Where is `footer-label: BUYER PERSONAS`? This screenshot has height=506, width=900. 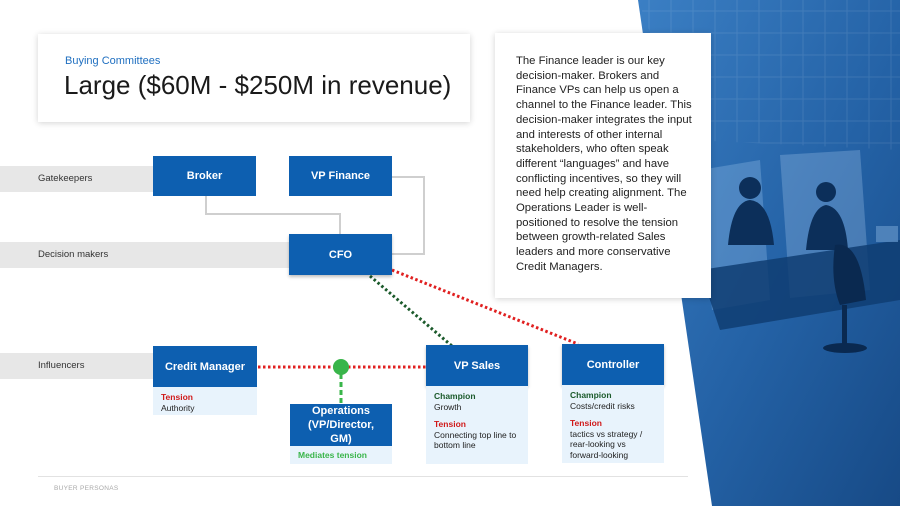
footer-label: BUYER PERSONAS is located at coordinates (86, 488).